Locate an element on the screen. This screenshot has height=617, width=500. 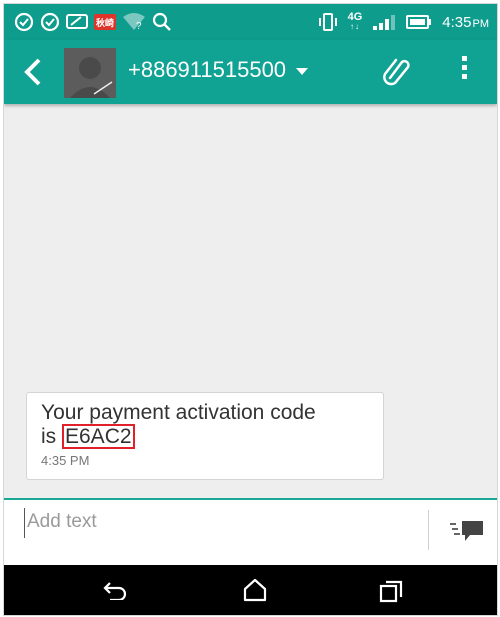
conversation-header: +886911515500 is located at coordinates (250, 72).